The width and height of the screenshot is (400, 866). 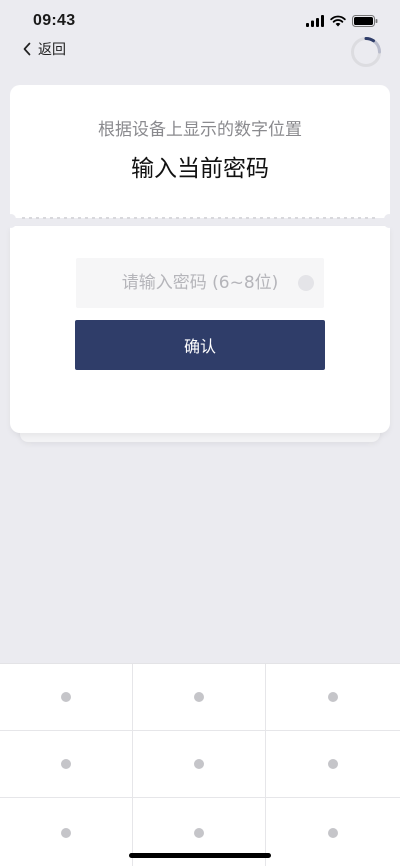 I want to click on clear-icon, so click(x=306, y=283).